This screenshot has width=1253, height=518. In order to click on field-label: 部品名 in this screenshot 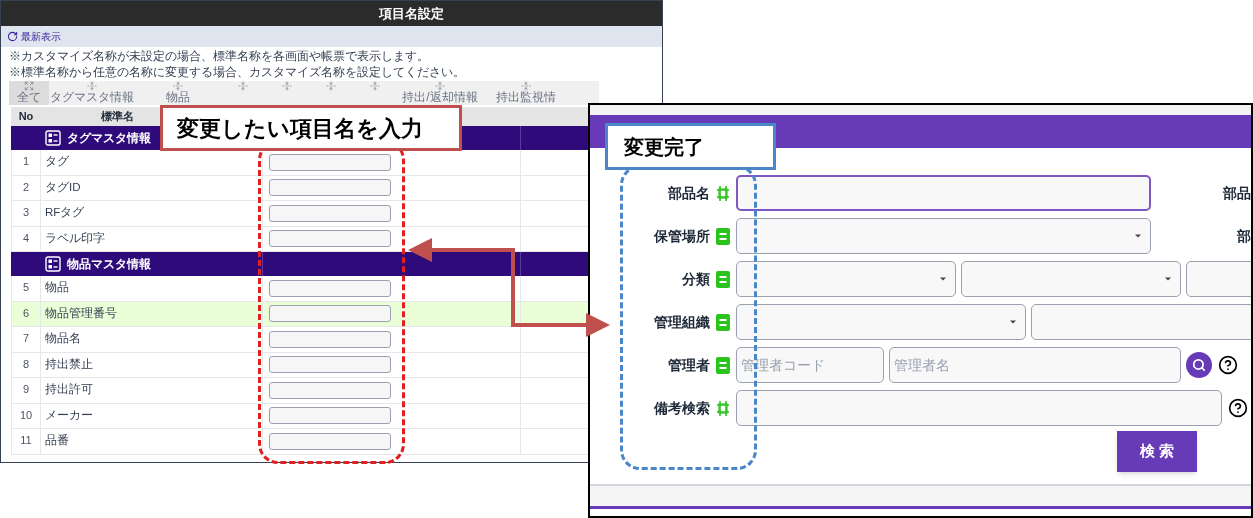, I will do `click(689, 193)`.